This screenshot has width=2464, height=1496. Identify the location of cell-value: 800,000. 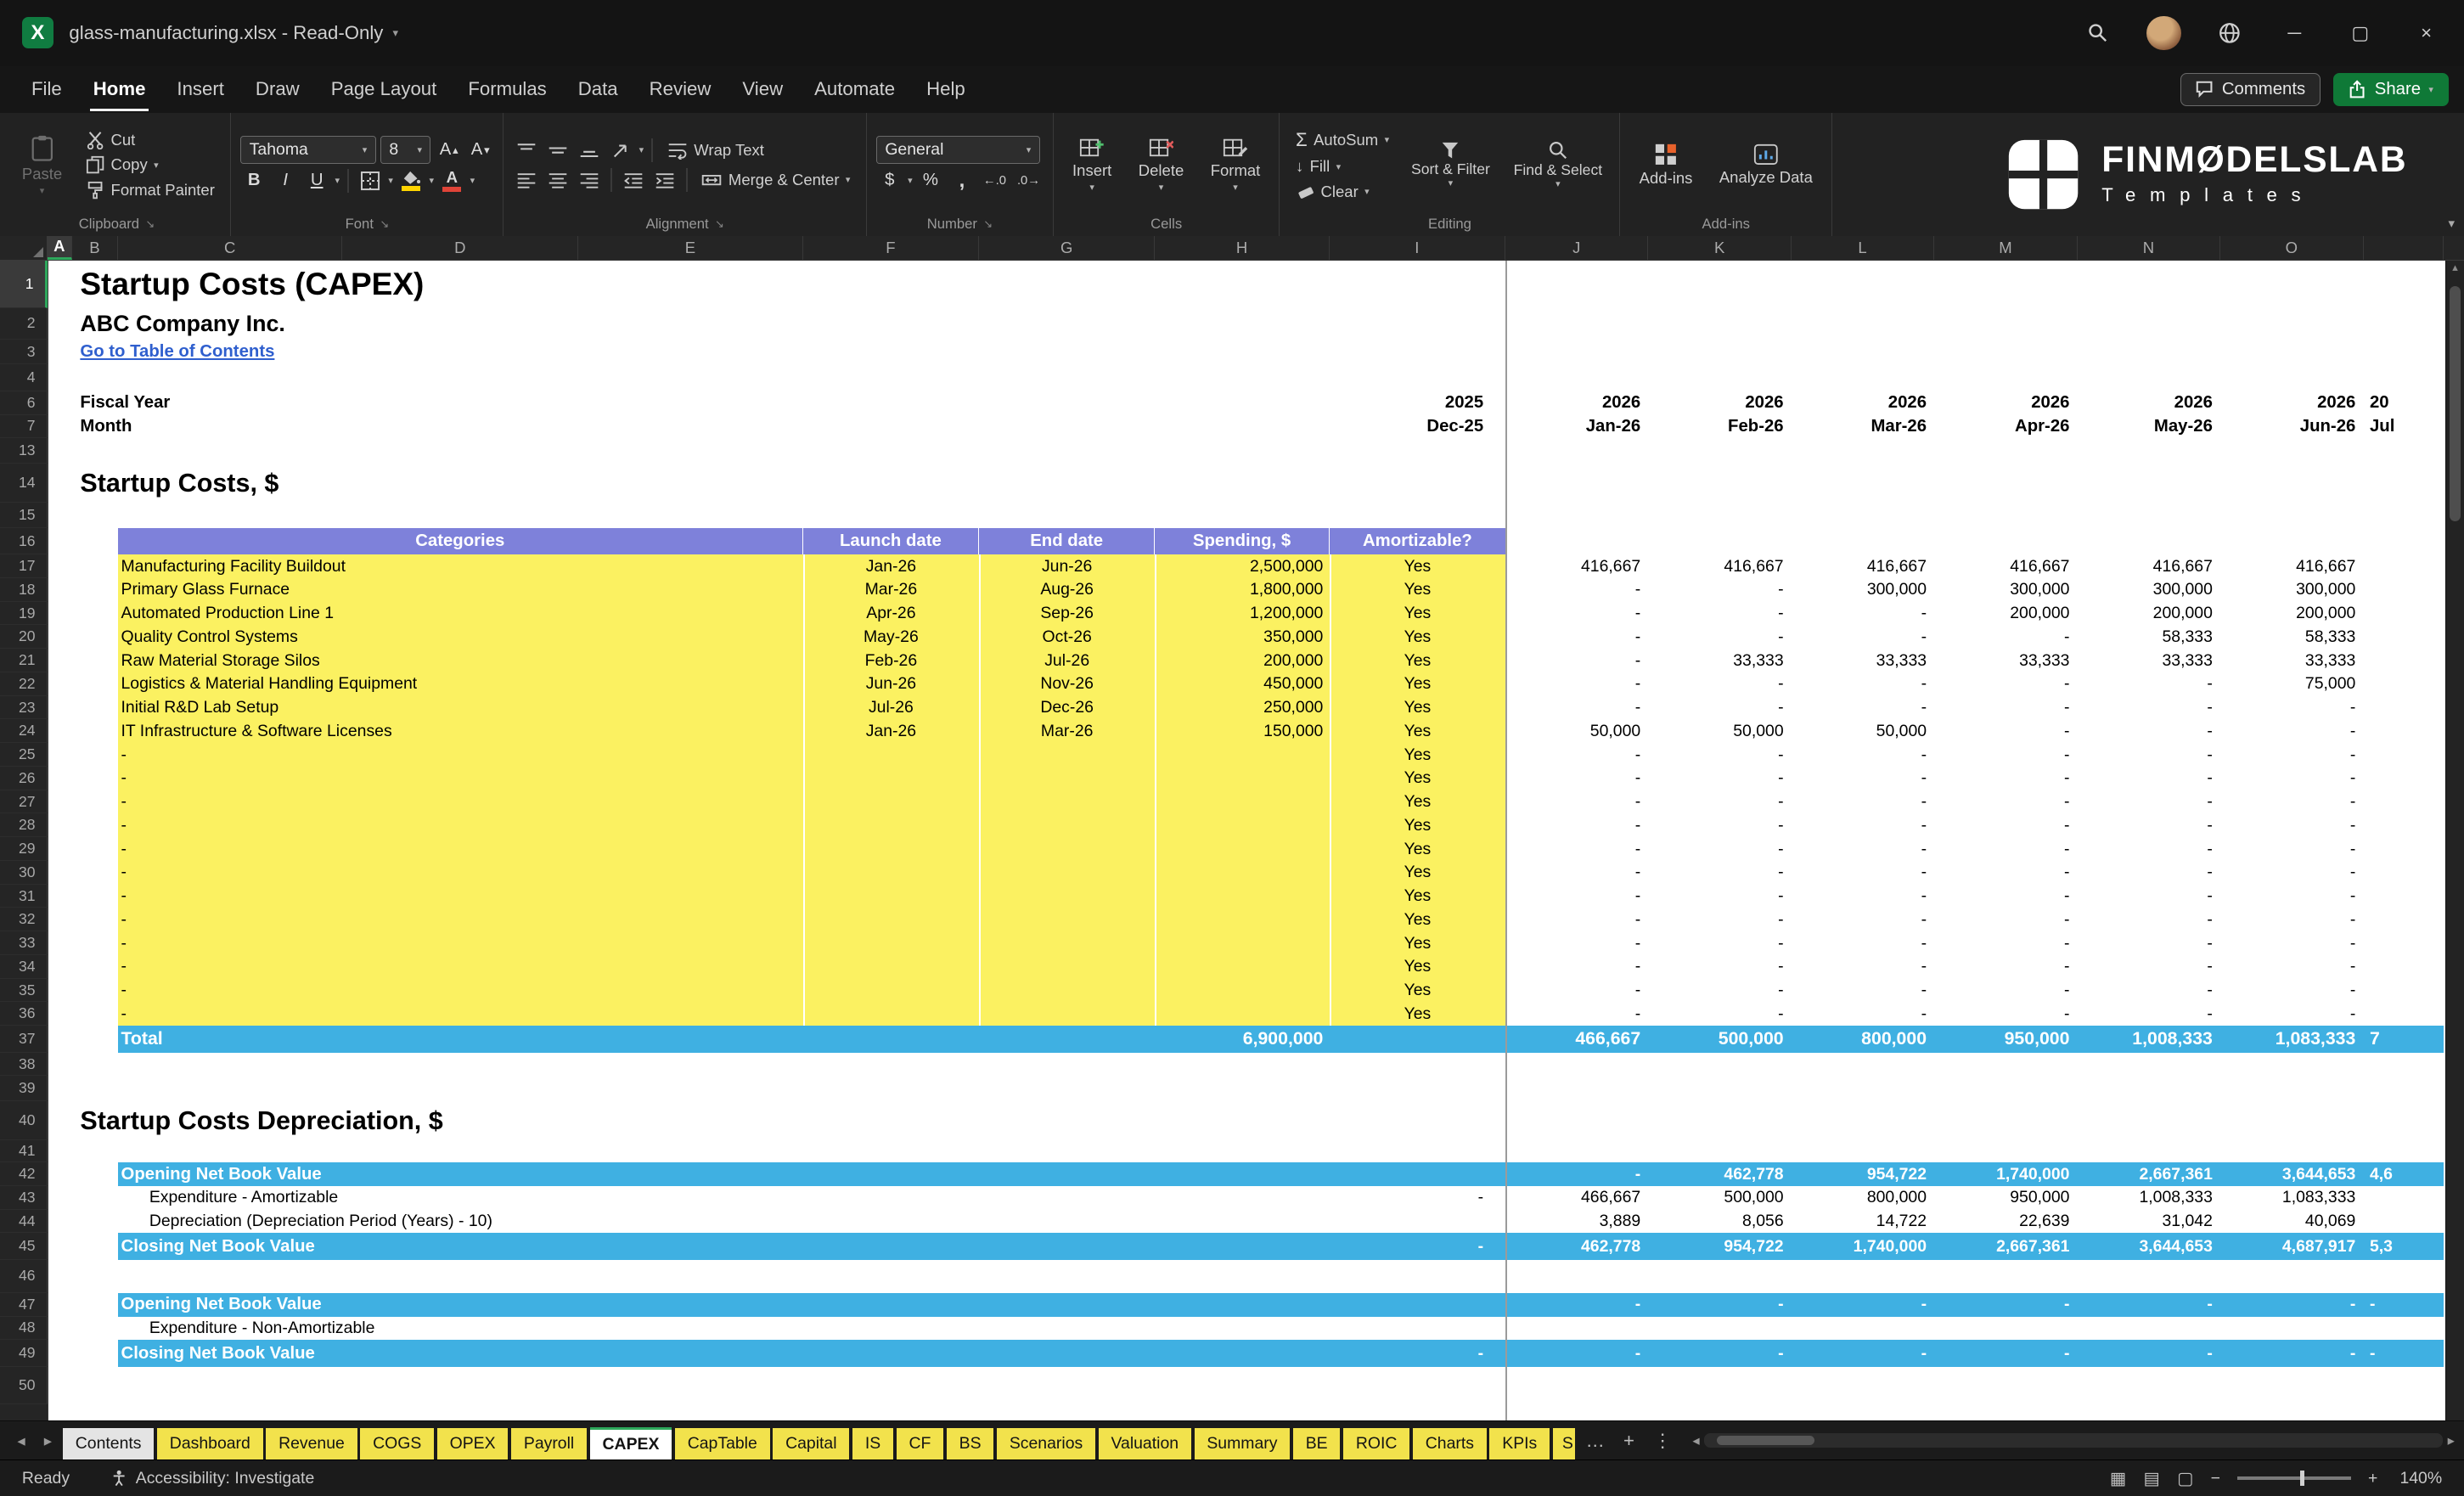
(1859, 1198).